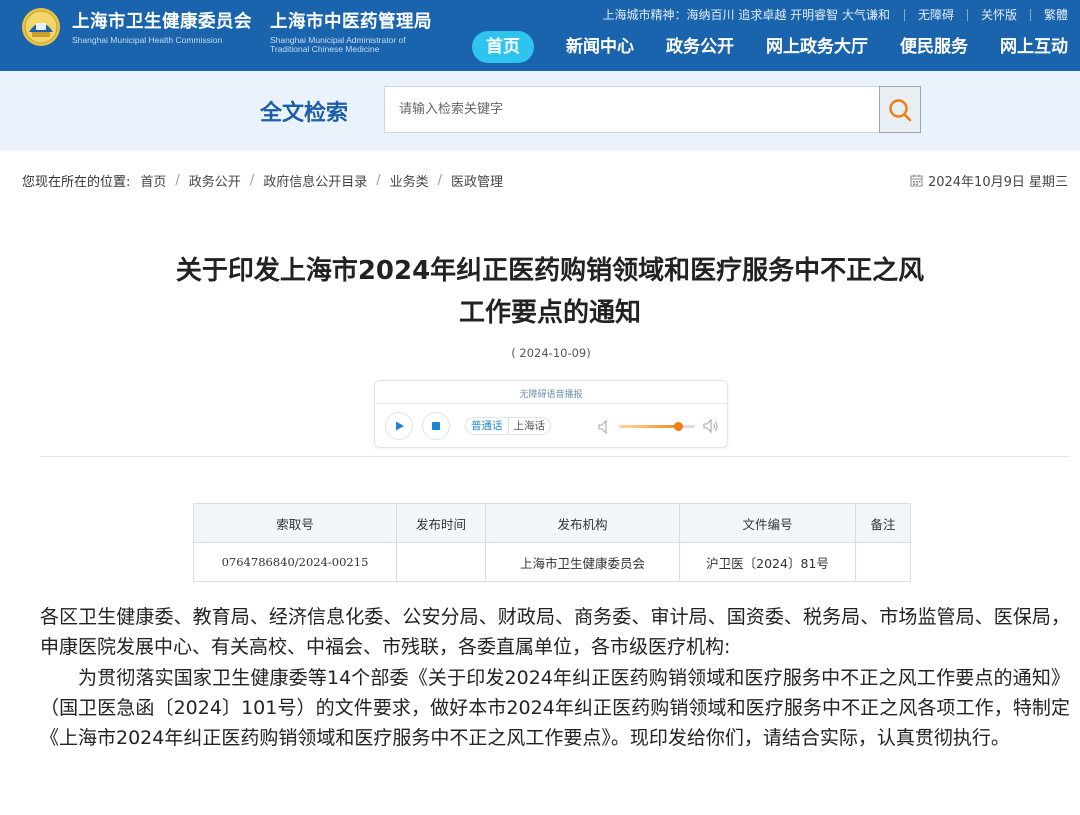  Describe the element at coordinates (997, 182) in the screenshot. I see `current-date-text: 2024年10月9日 星期三` at that location.